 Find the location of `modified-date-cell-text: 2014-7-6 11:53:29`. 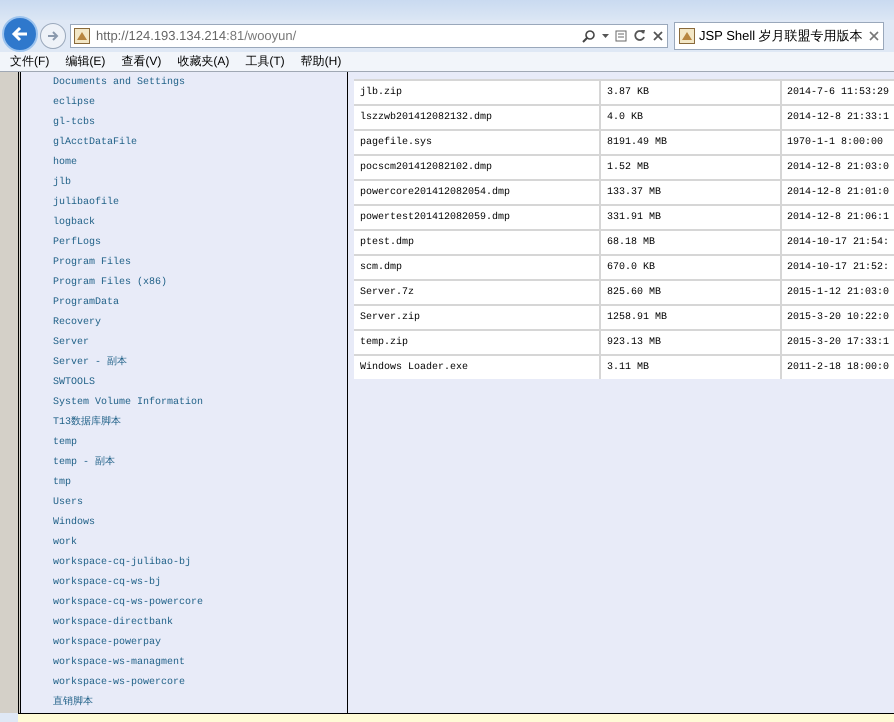

modified-date-cell-text: 2014-7-6 11:53:29 is located at coordinates (838, 93).